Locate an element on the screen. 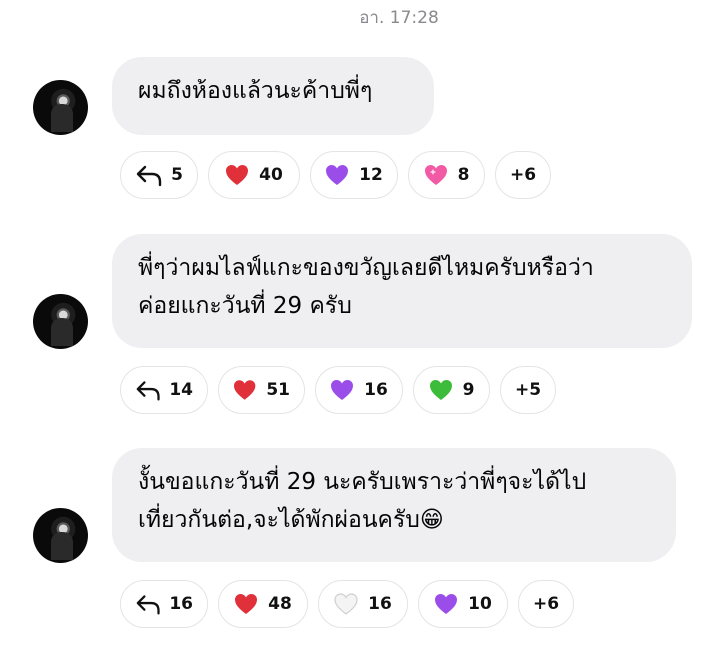 This screenshot has height=660, width=708. green-heart-icon is located at coordinates (440, 390).